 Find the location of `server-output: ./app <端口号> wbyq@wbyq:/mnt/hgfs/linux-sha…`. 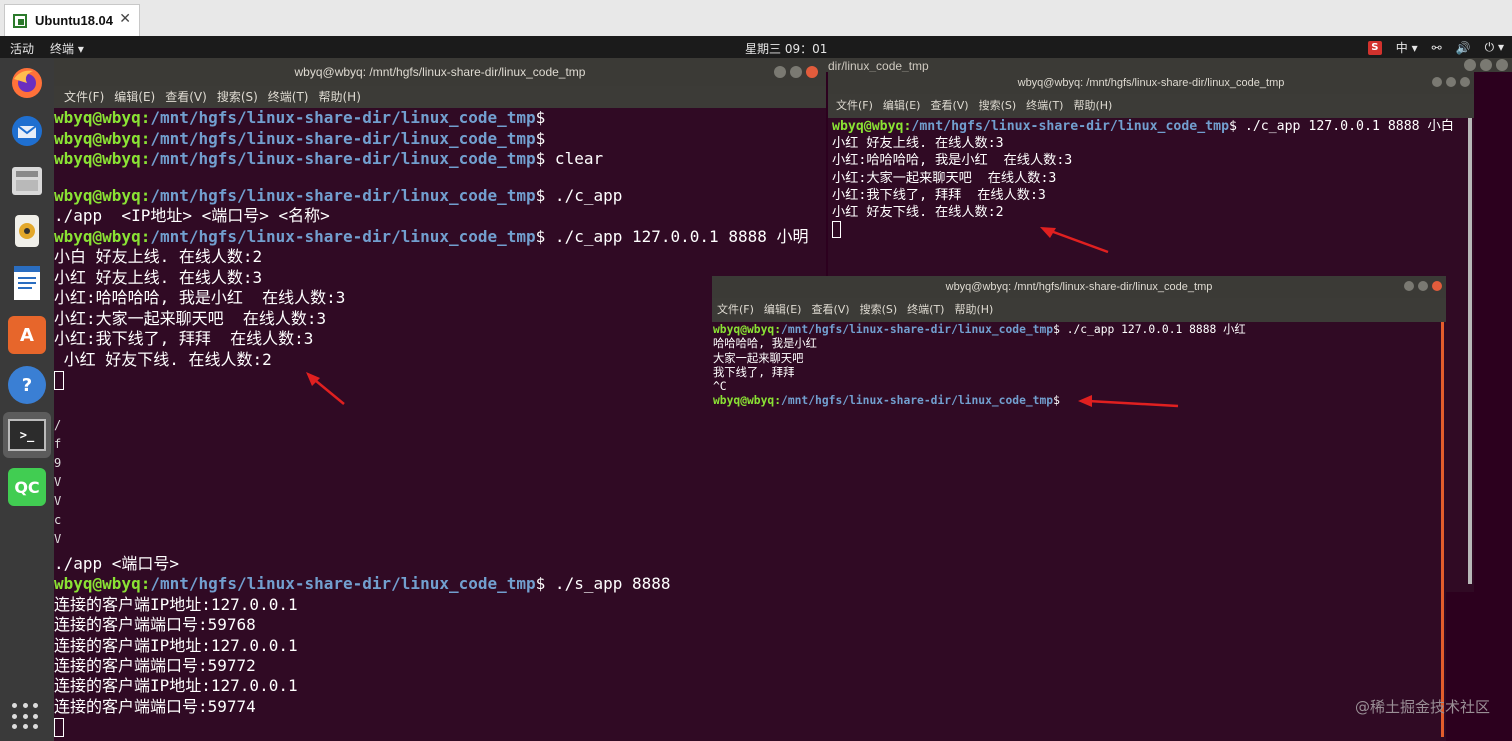

server-output: ./app <端口号> wbyq@wbyq:/mnt/hgfs/linux-sha… is located at coordinates (440, 647).